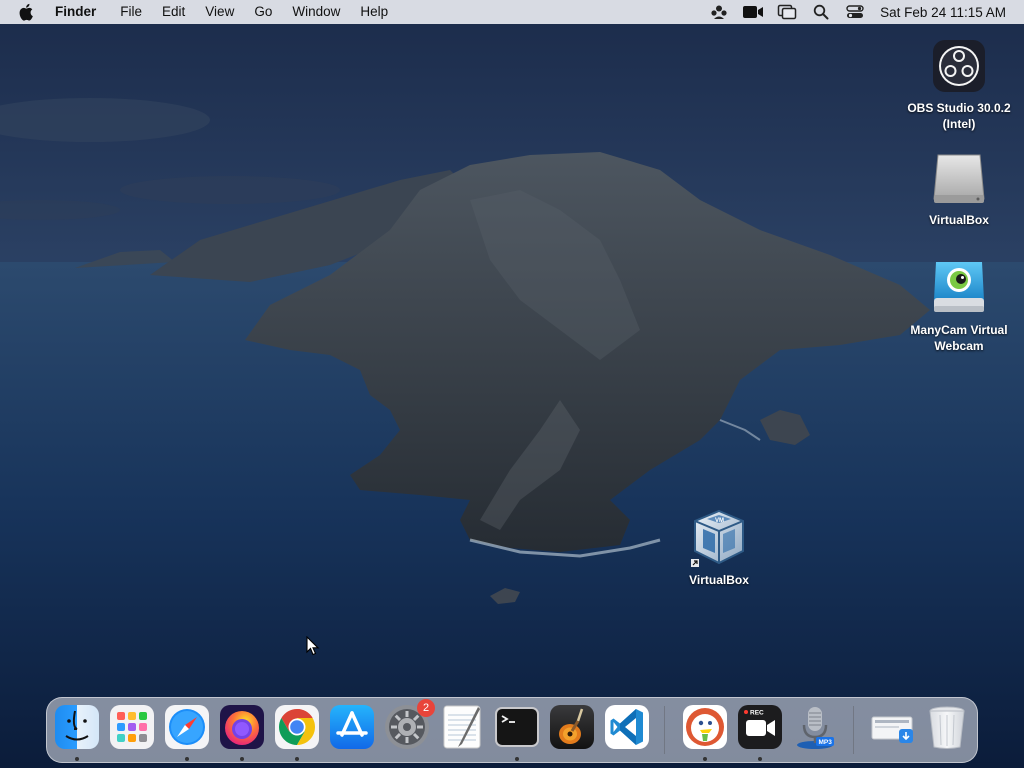 The image size is (1024, 768). I want to click on dock-app-system-preferences: 2, so click(409, 725).